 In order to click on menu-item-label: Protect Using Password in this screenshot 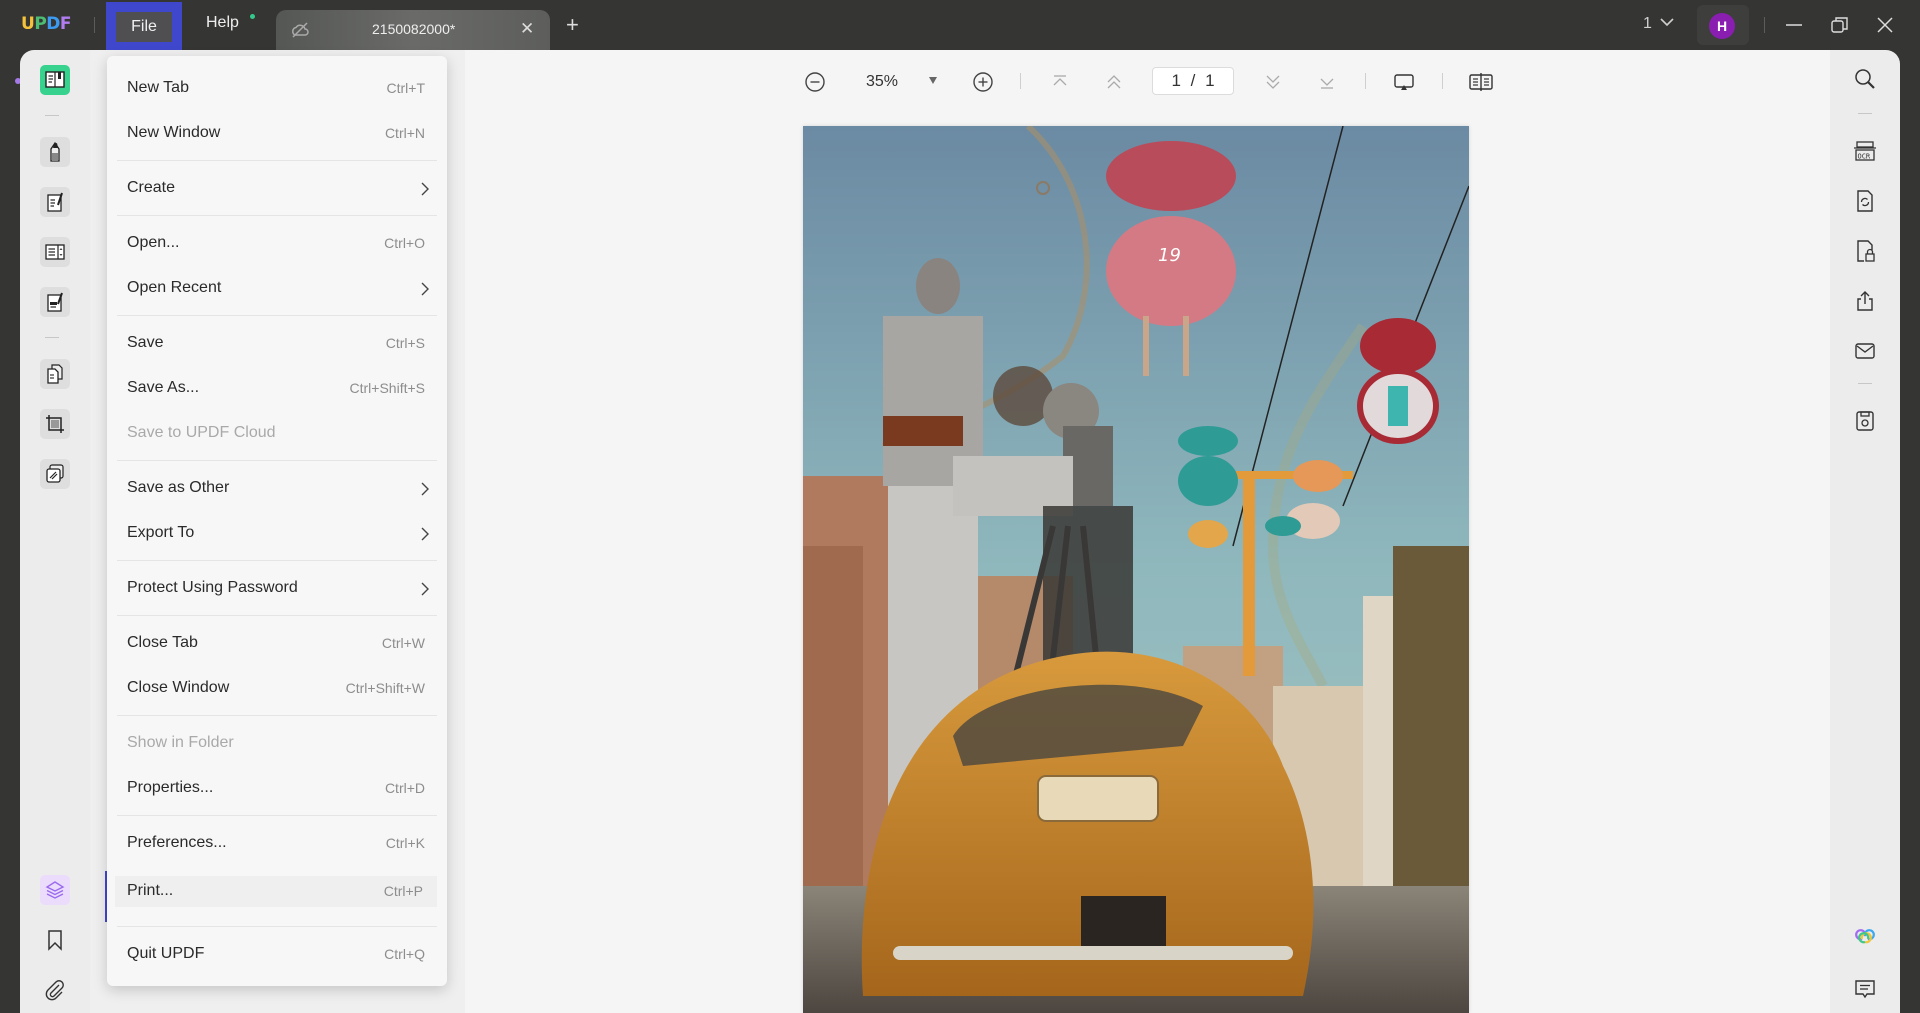, I will do `click(212, 587)`.